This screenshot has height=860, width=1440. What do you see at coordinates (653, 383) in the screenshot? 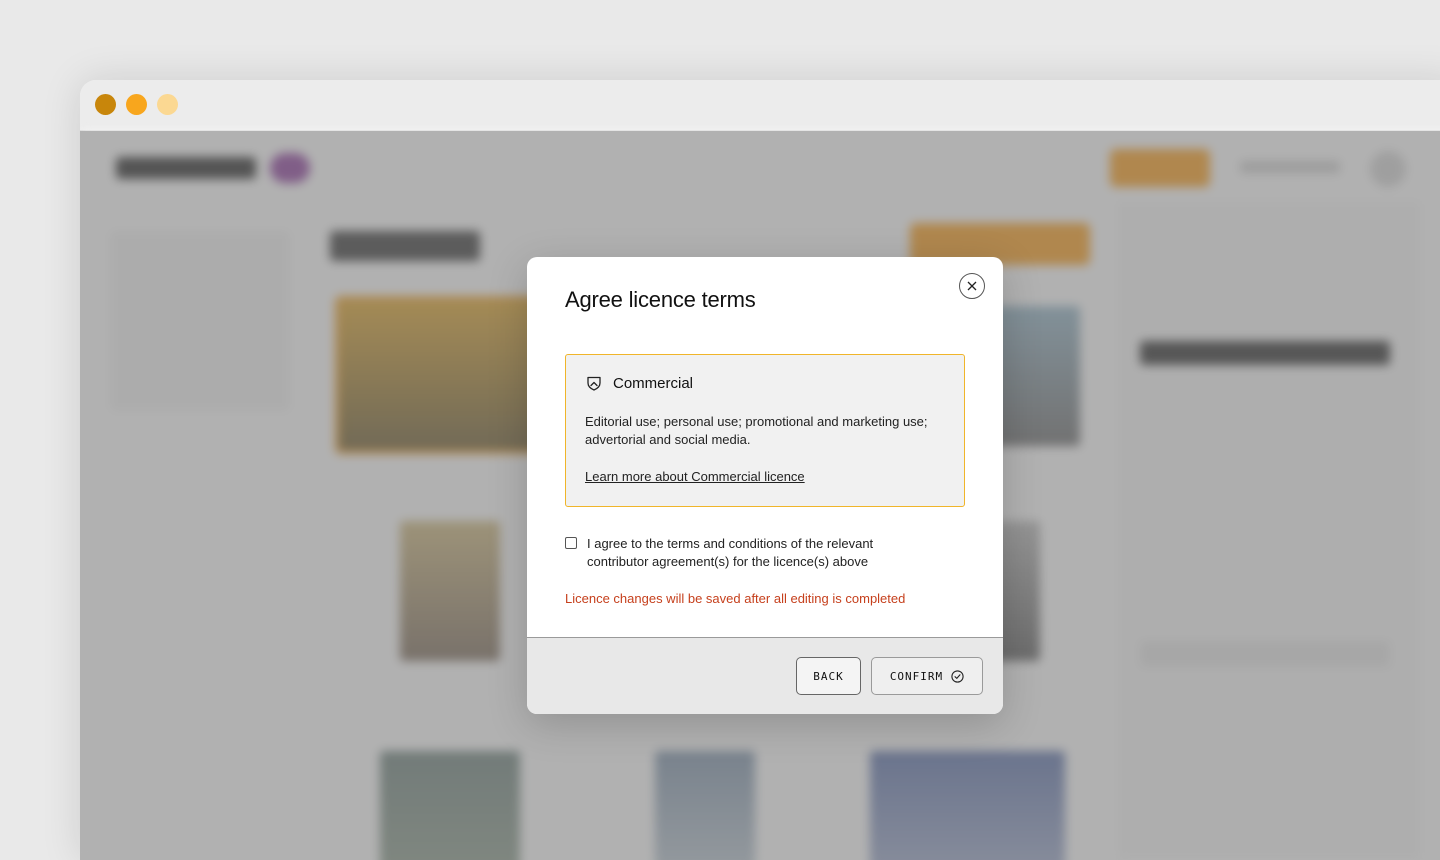
I see `licence-name: Commercial` at bounding box center [653, 383].